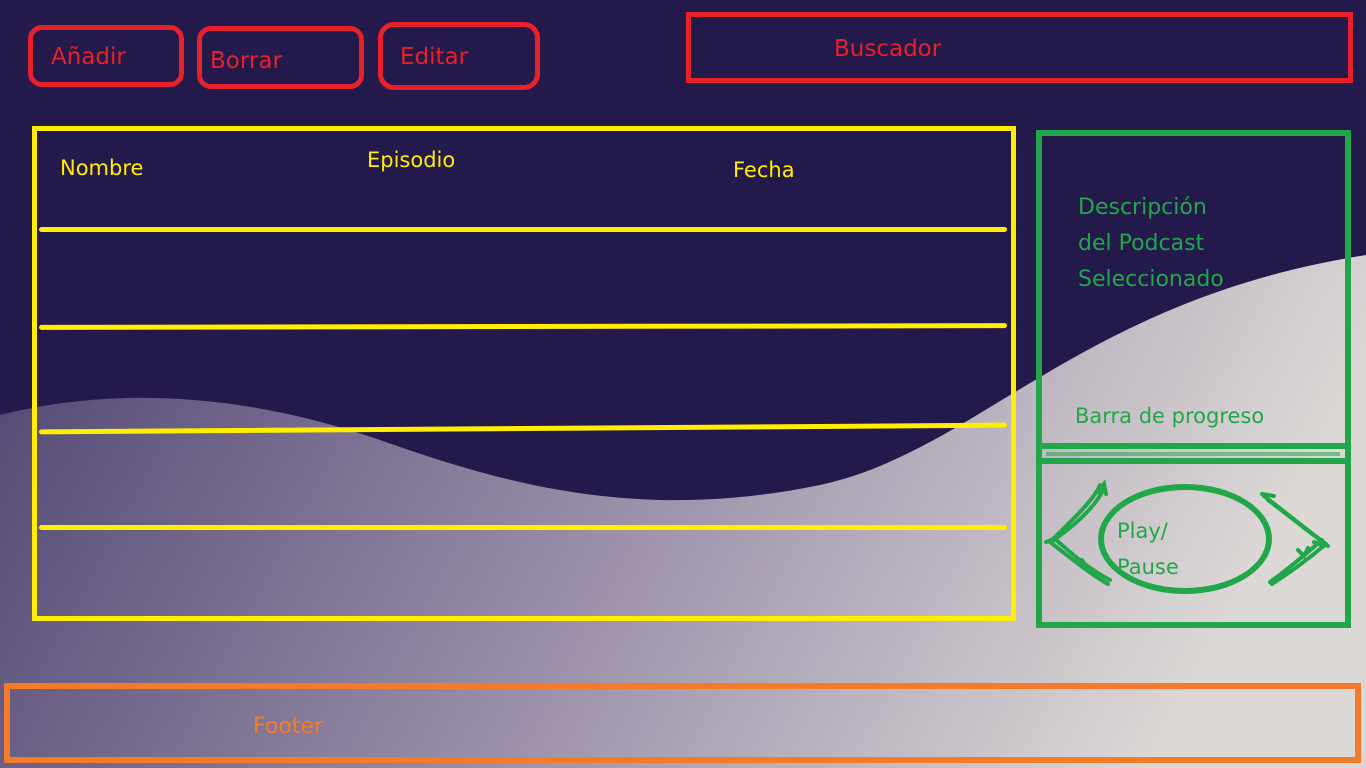 The width and height of the screenshot is (1366, 768). Describe the element at coordinates (1193, 461) in the screenshot. I see `progress-bar-bottom-edge` at that location.